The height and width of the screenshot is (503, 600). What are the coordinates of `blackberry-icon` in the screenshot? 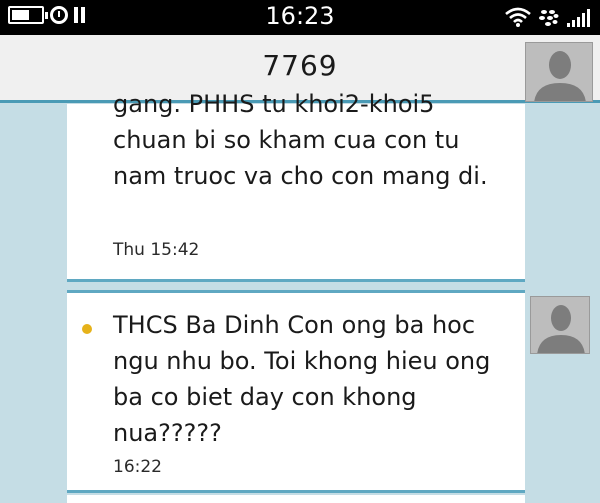 It's located at (549, 18).